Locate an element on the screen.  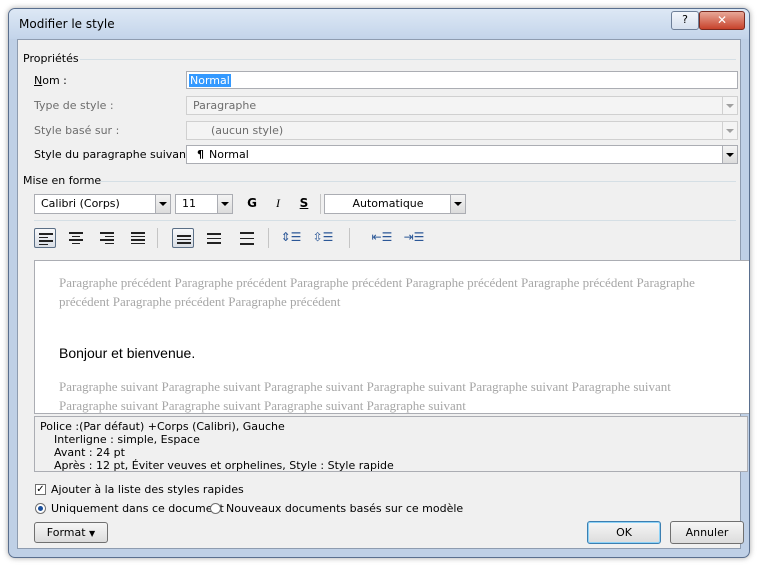
formatting-divider is located at coordinates (418, 181).